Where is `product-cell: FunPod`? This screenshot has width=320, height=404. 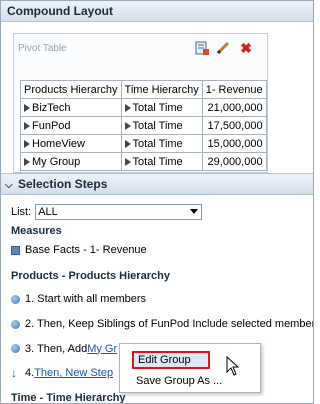 product-cell: FunPod is located at coordinates (51, 125).